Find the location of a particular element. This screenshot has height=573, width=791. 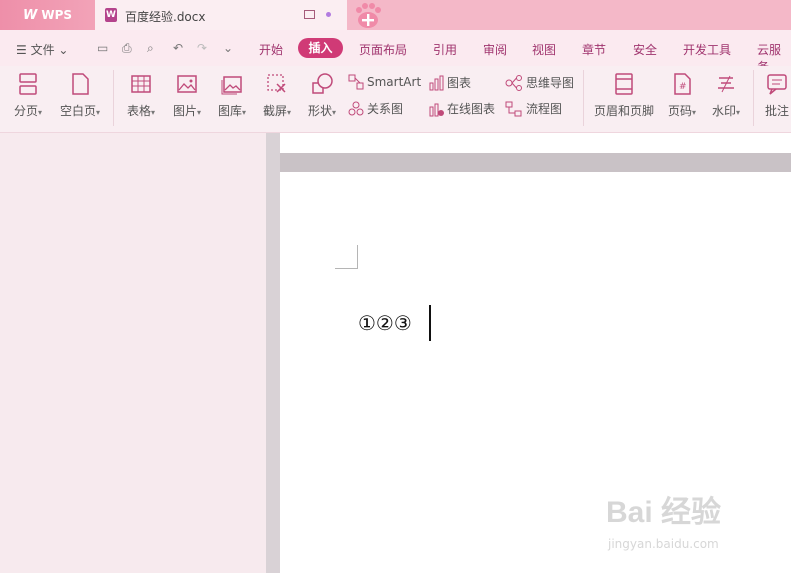

menu-view: 视图 is located at coordinates (544, 49).